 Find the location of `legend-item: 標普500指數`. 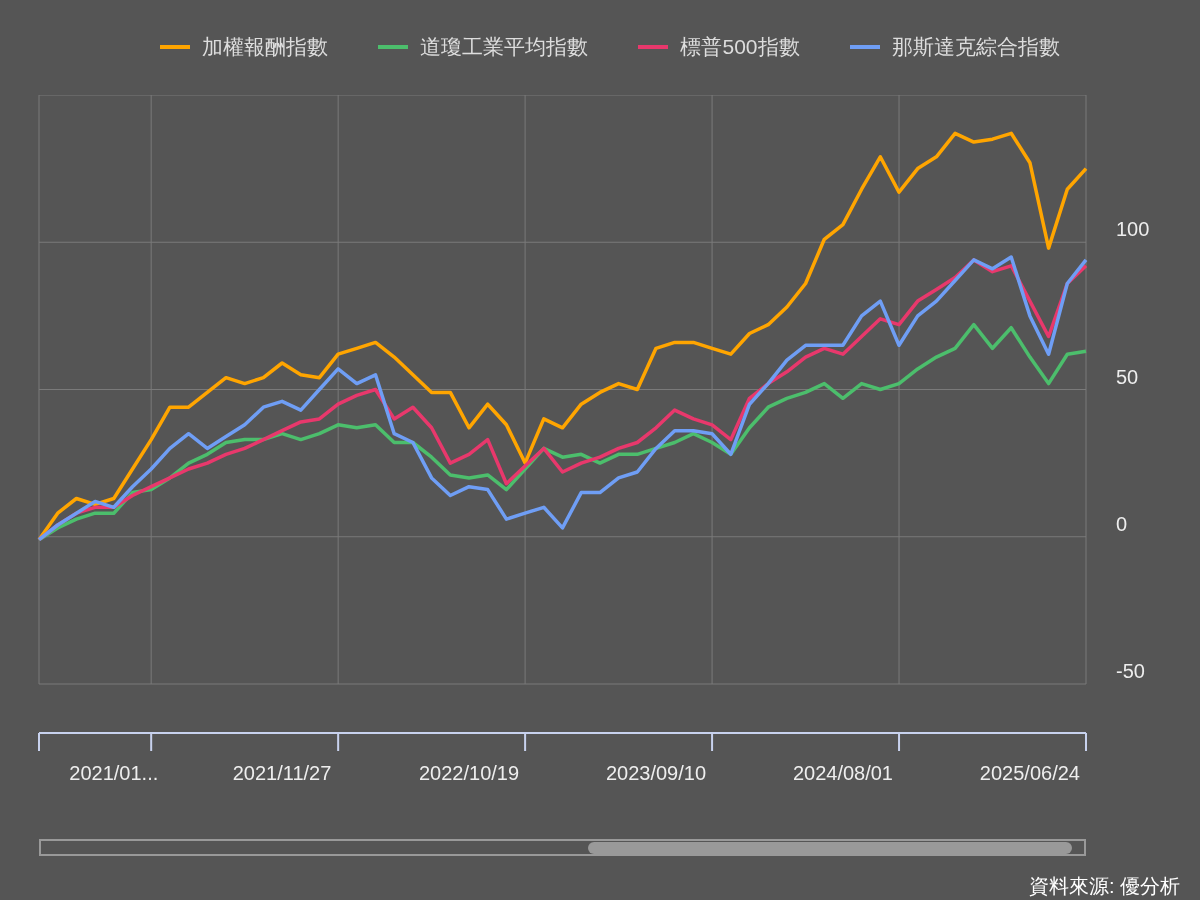

legend-item: 標普500指數 is located at coordinates (719, 46).